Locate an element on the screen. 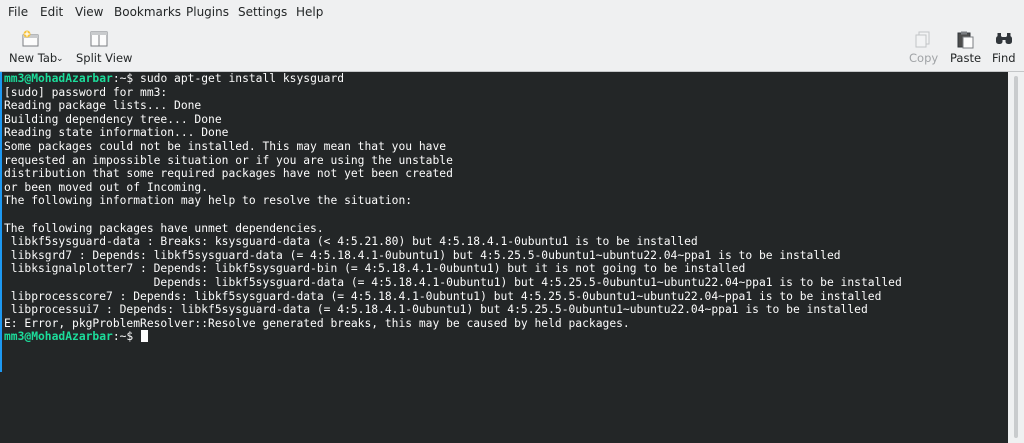  new-tab-label: New Tab is located at coordinates (33, 58).